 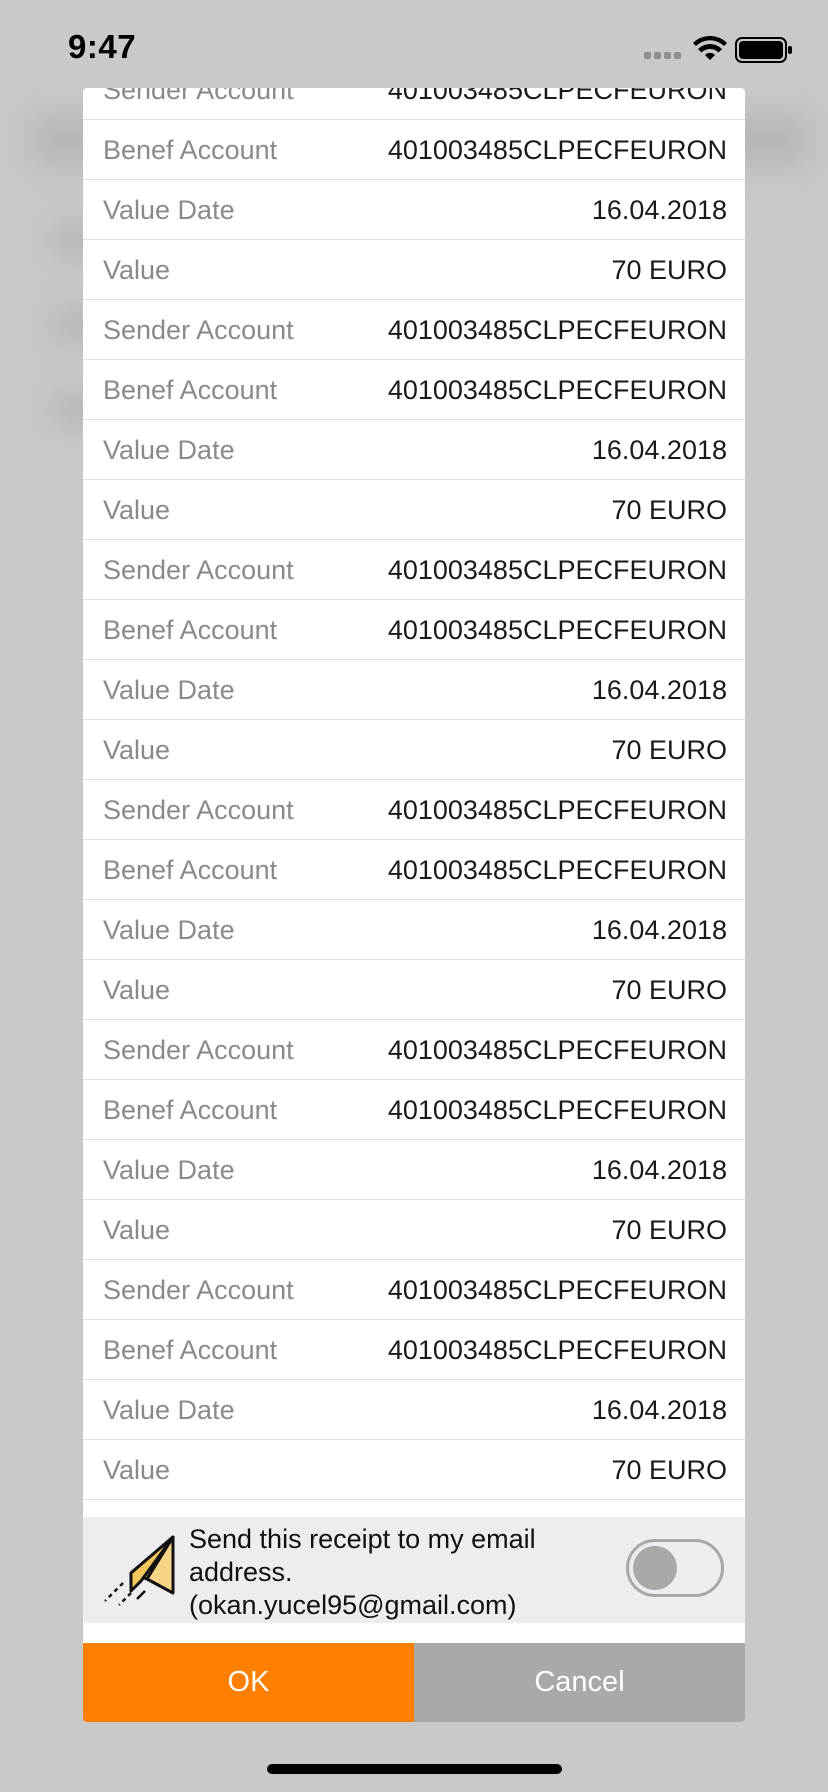 I want to click on email-line-2: address., so click(x=241, y=1572).